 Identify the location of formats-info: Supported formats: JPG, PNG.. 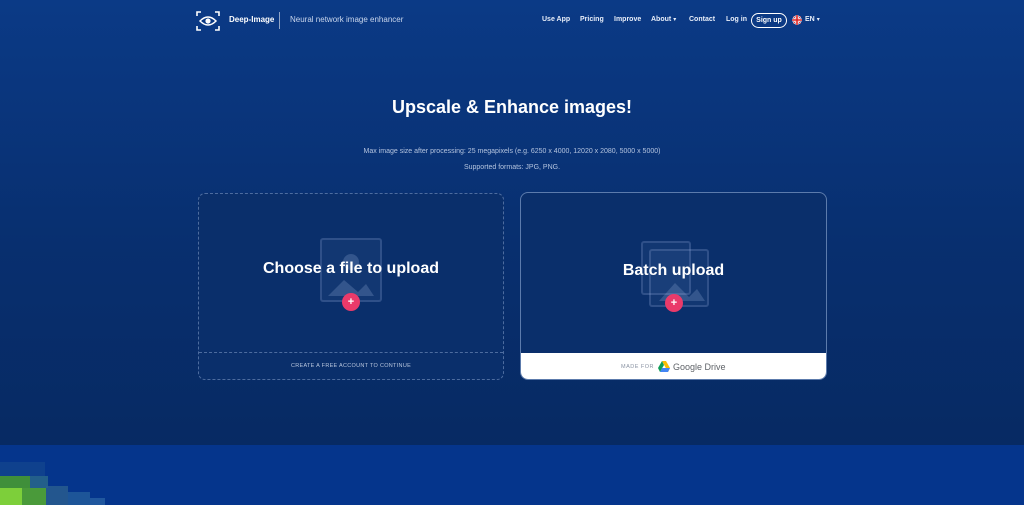
(512, 167).